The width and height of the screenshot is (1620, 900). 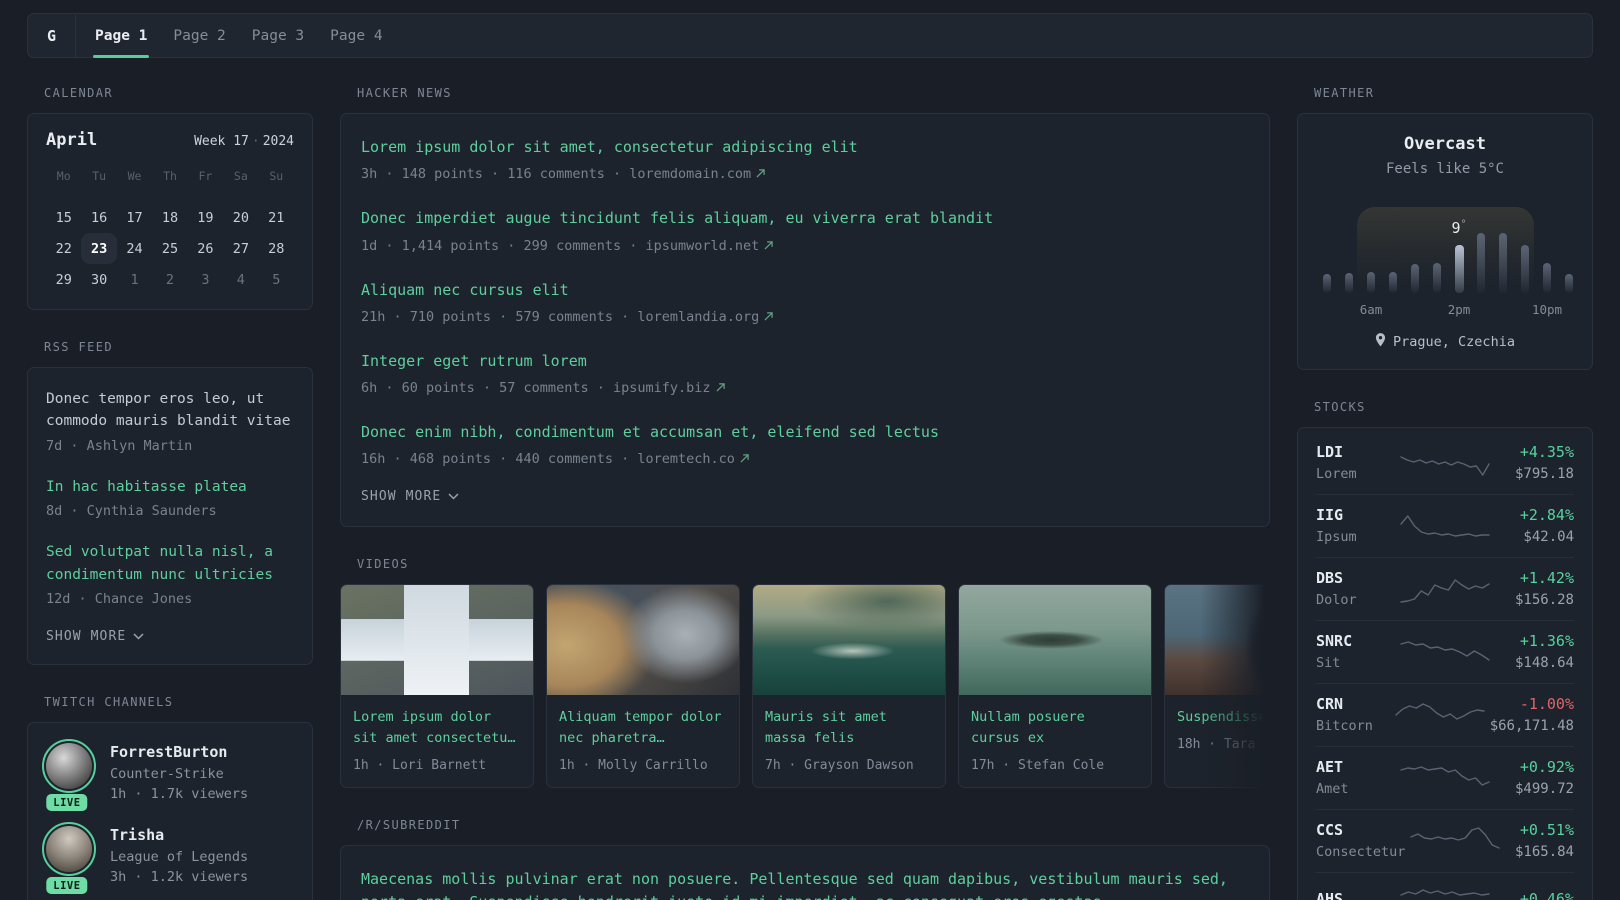 What do you see at coordinates (1038, 766) in the screenshot?
I see `video-meta: 17h · Stefan Cole` at bounding box center [1038, 766].